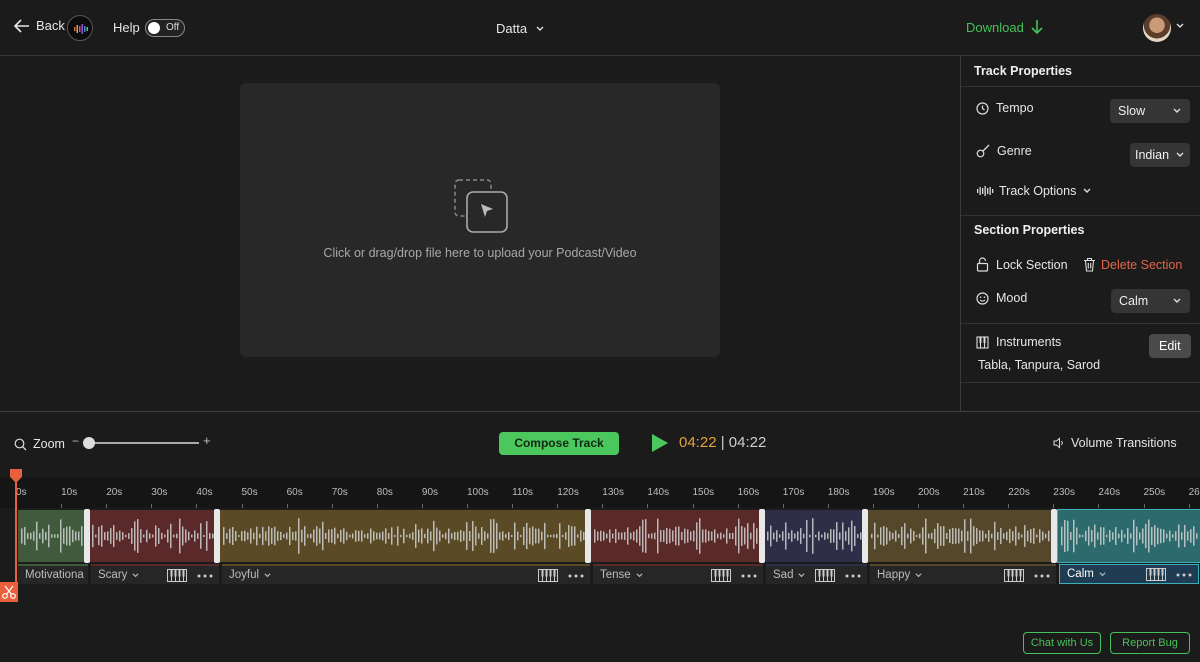 The width and height of the screenshot is (1200, 662). I want to click on volume-transitions-button: Volume Transitions, so click(1115, 443).